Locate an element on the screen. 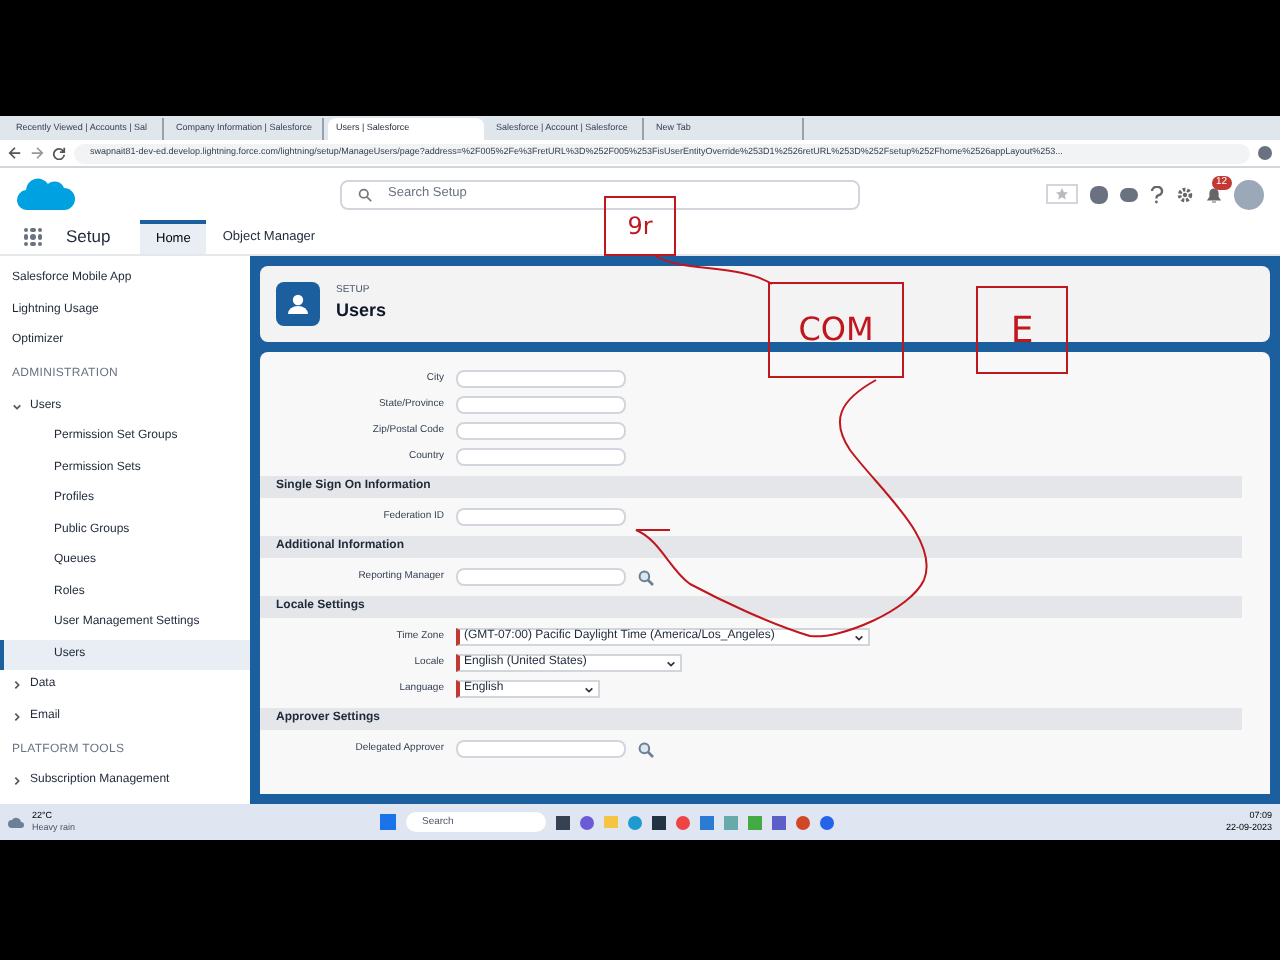 This screenshot has width=1280, height=960. start-icon is located at coordinates (388, 822).